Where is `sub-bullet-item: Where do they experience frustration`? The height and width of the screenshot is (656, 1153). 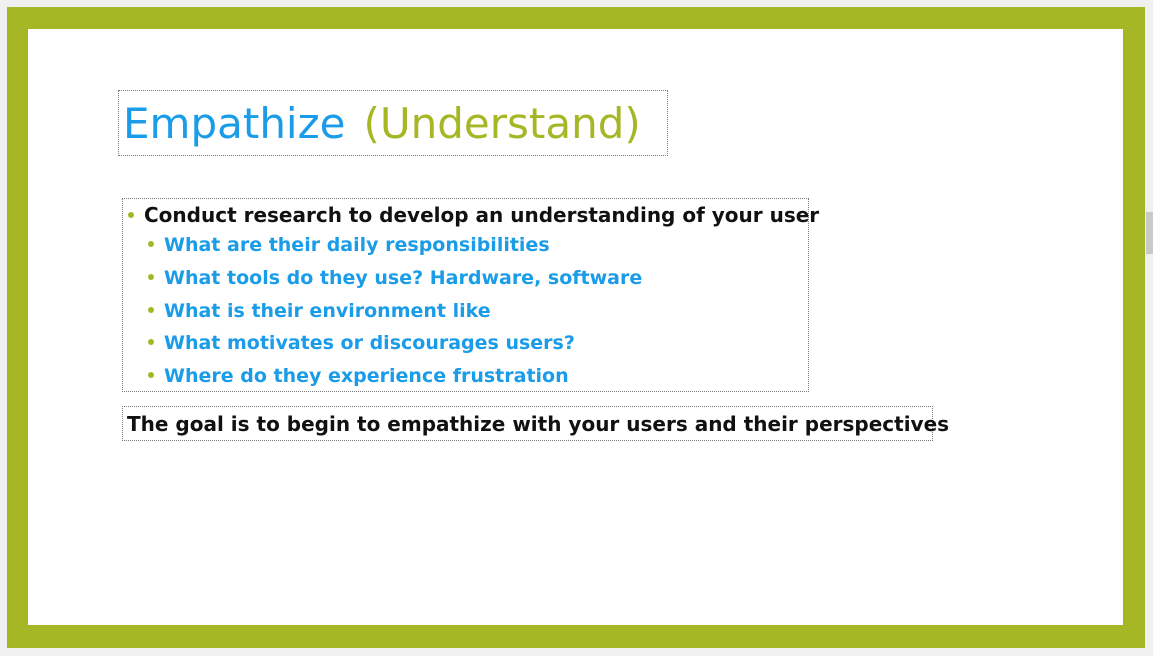 sub-bullet-item: Where do they experience frustration is located at coordinates (358, 376).